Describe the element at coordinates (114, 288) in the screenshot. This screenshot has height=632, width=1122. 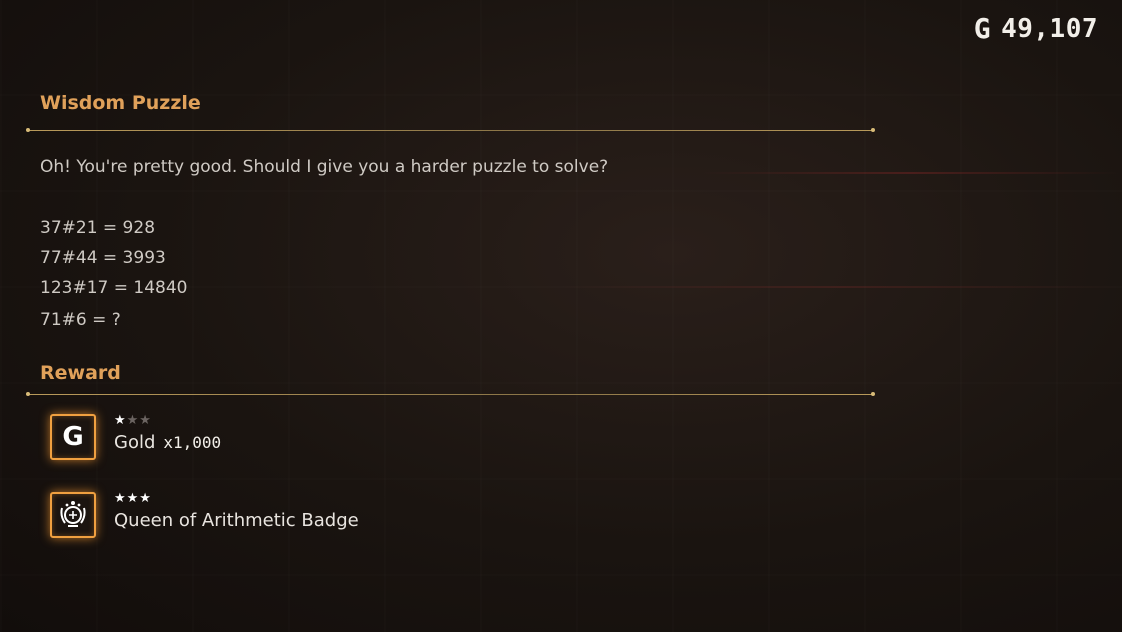
I see `puzzle-equation: 123#17 = 14840` at that location.